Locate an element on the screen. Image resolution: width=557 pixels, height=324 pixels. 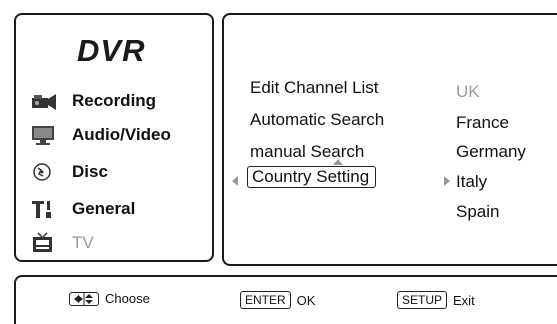
country-option-spain: Spain is located at coordinates (477, 212).